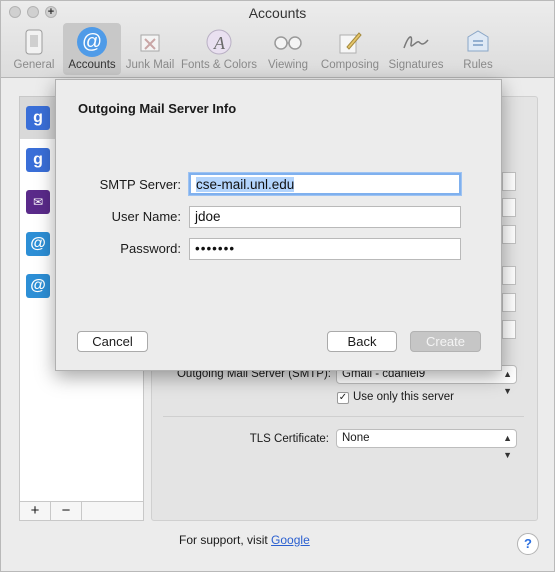 The width and height of the screenshot is (555, 572). Describe the element at coordinates (92, 42) in the screenshot. I see `at-icon: @` at that location.